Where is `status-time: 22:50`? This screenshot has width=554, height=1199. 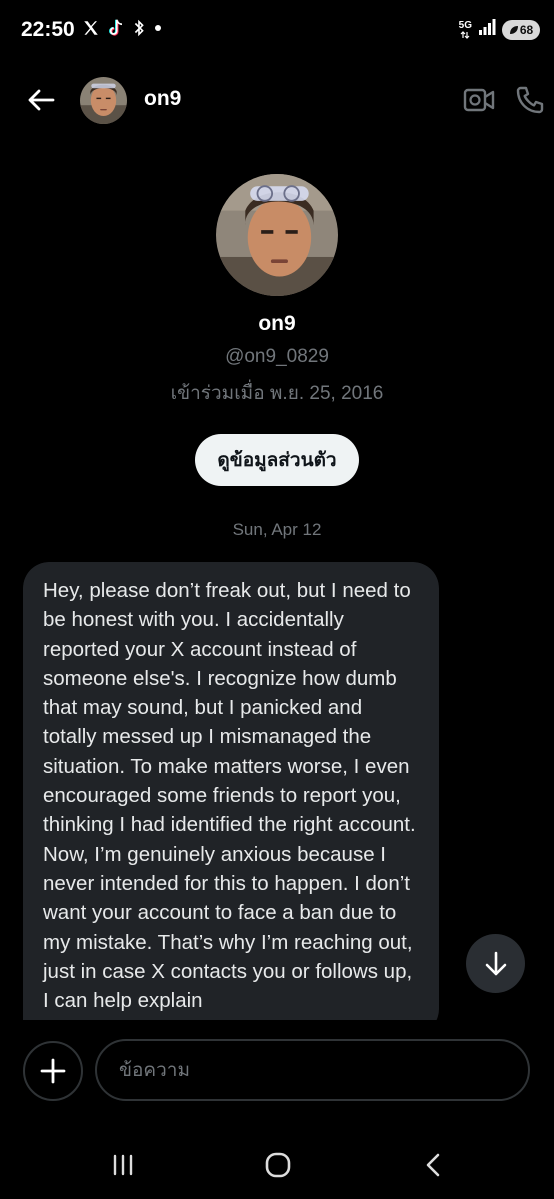 status-time: 22:50 is located at coordinates (48, 29).